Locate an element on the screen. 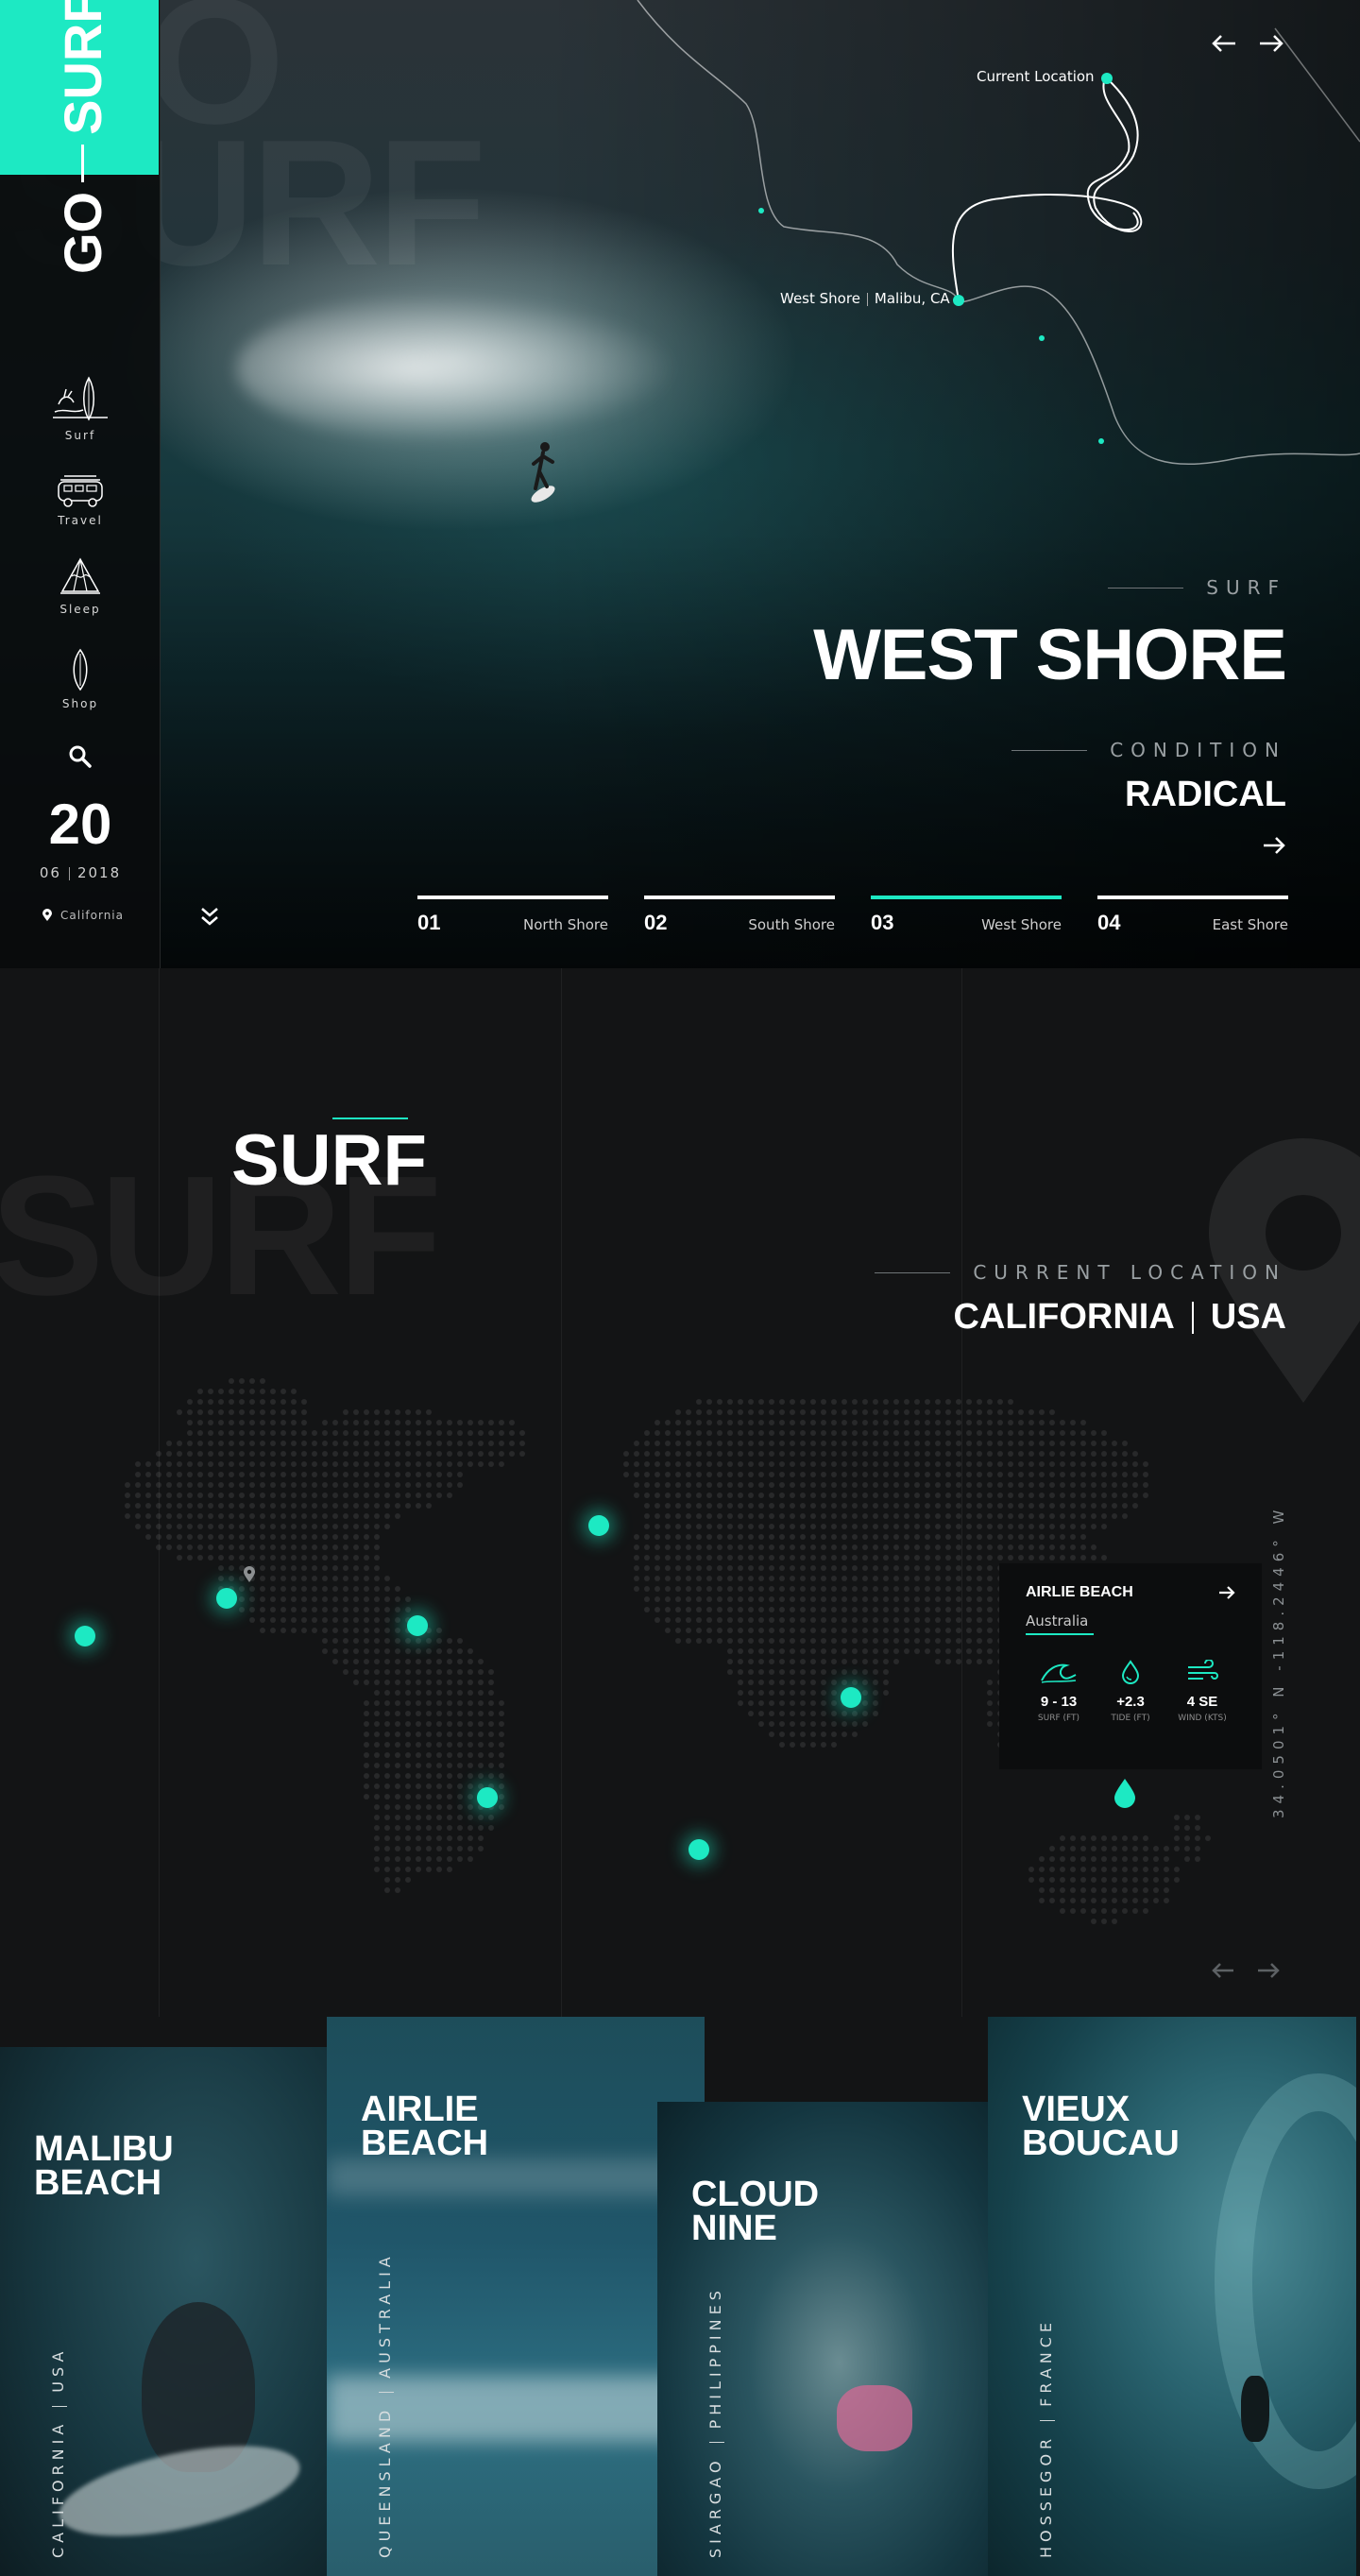 The height and width of the screenshot is (2576, 1360). map-slider-arrows is located at coordinates (1246, 1971).